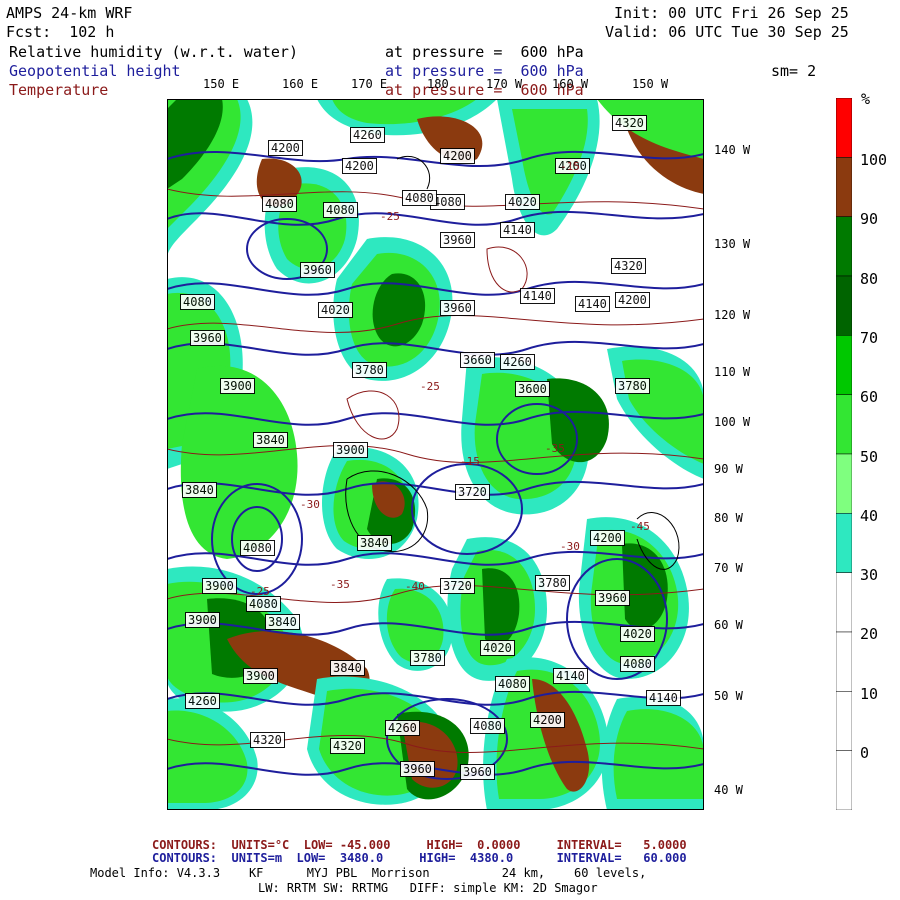  What do you see at coordinates (570, 84) in the screenshot?
I see `lon-label-top: 160 W` at bounding box center [570, 84].